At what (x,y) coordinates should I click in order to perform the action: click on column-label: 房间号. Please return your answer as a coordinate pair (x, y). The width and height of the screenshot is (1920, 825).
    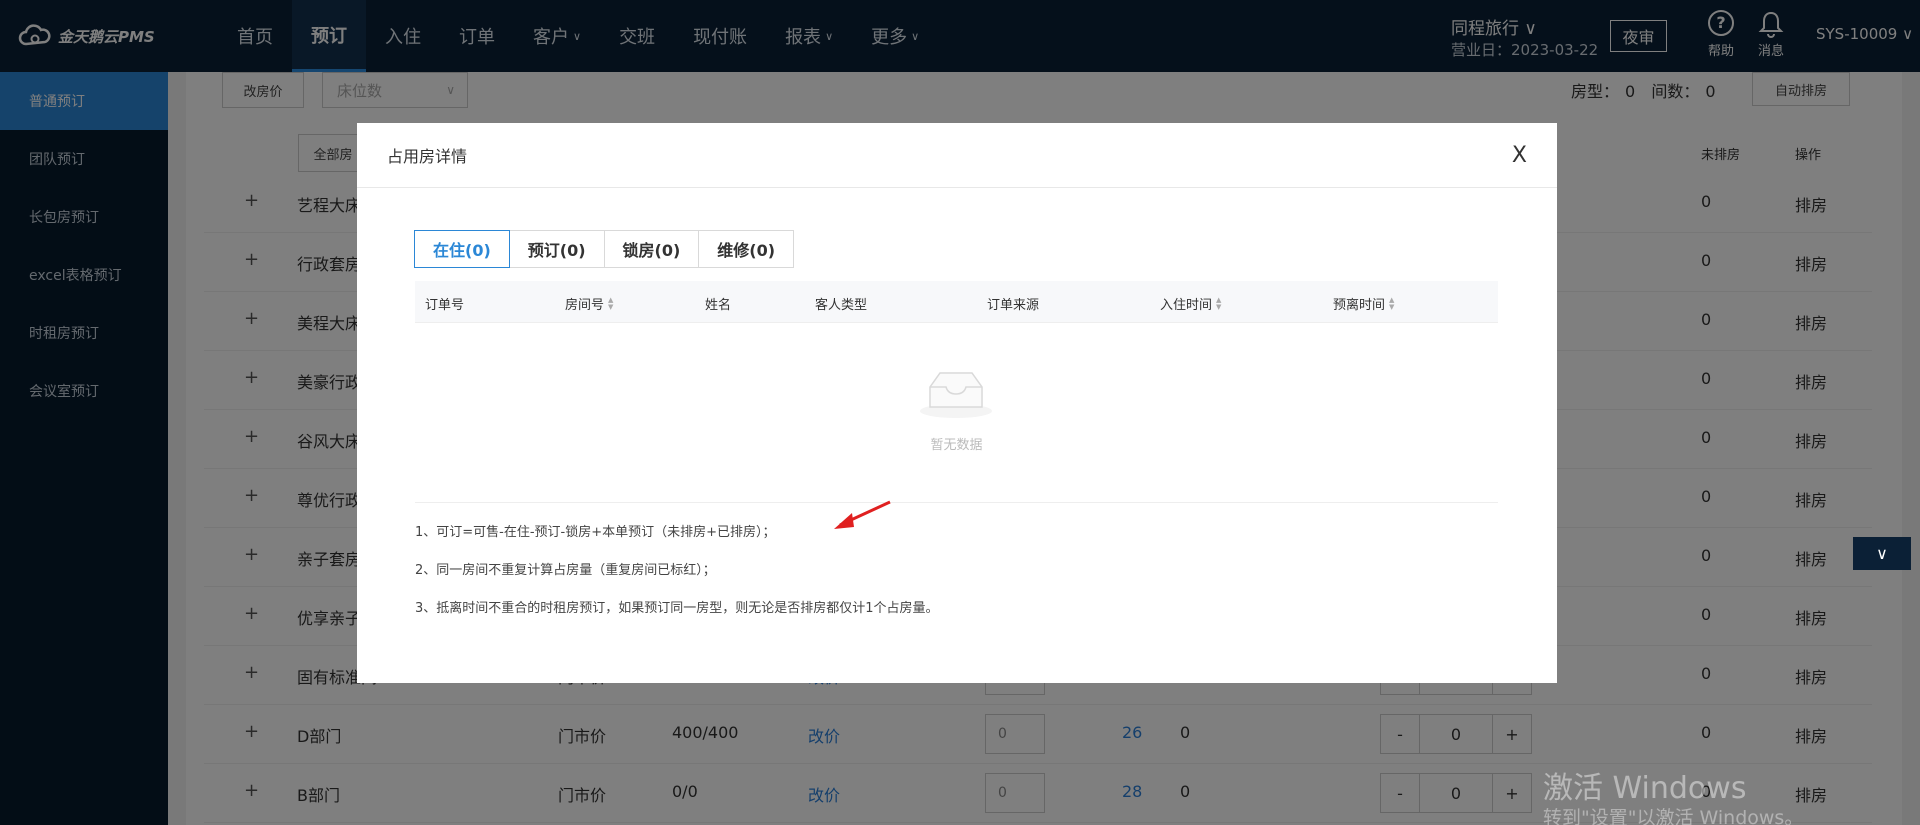
    Looking at the image, I should click on (585, 305).